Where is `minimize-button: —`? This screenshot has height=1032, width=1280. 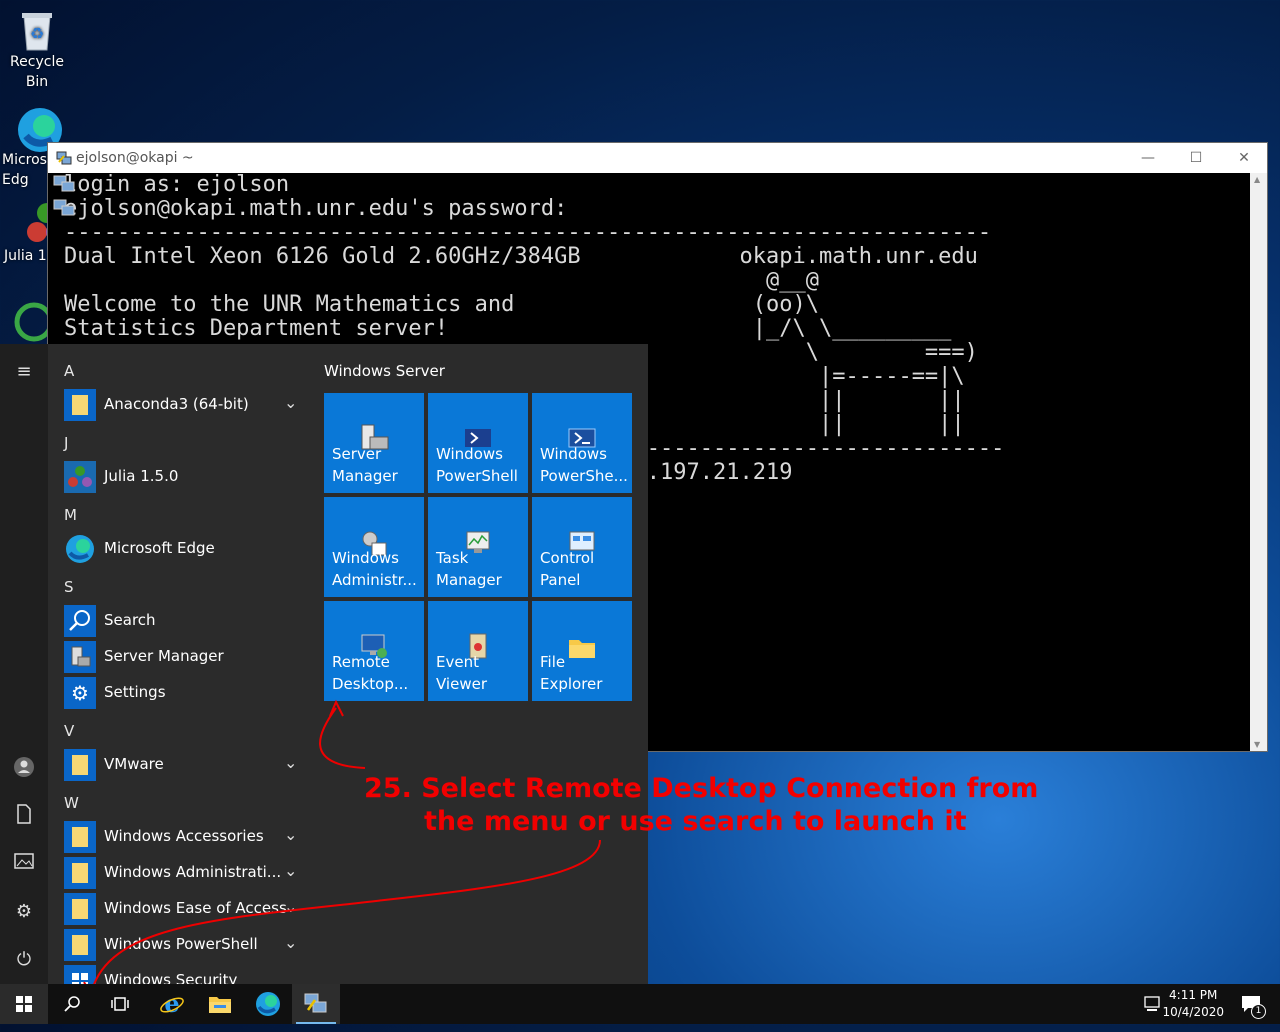 minimize-button: — is located at coordinates (1148, 158).